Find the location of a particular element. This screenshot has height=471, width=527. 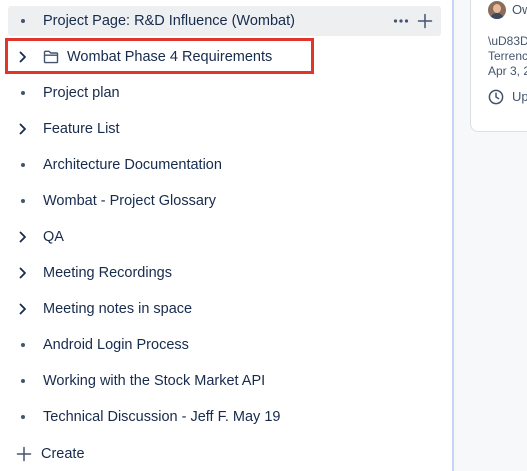

tree-item-project-page: Project Page: R&D Influence (Wombat) is located at coordinates (224, 21).